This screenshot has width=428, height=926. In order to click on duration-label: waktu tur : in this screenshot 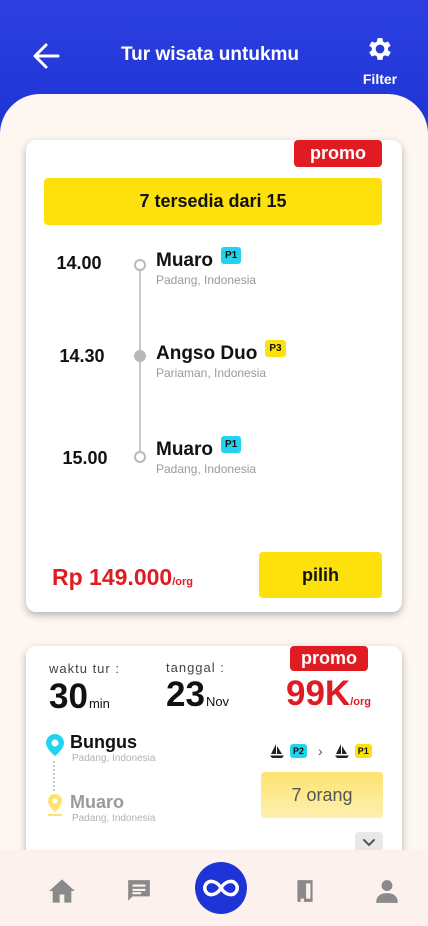, I will do `click(84, 668)`.